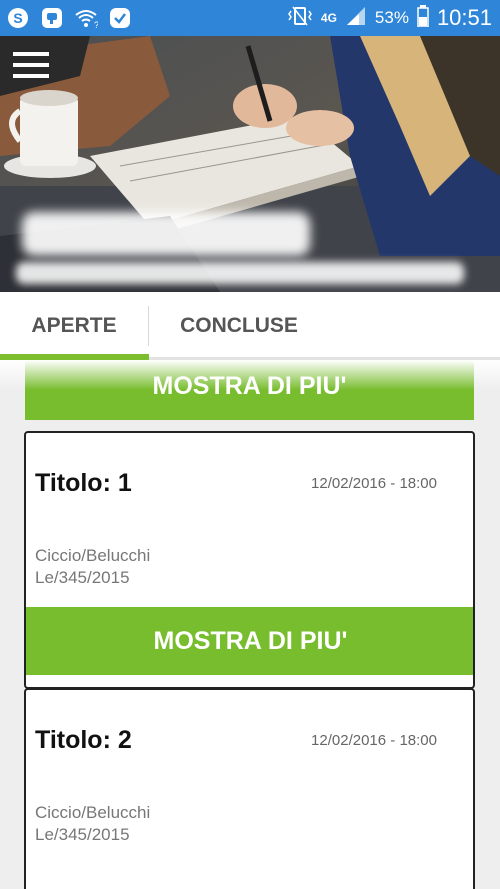 This screenshot has width=500, height=889. I want to click on check-badge-icon, so click(120, 18).